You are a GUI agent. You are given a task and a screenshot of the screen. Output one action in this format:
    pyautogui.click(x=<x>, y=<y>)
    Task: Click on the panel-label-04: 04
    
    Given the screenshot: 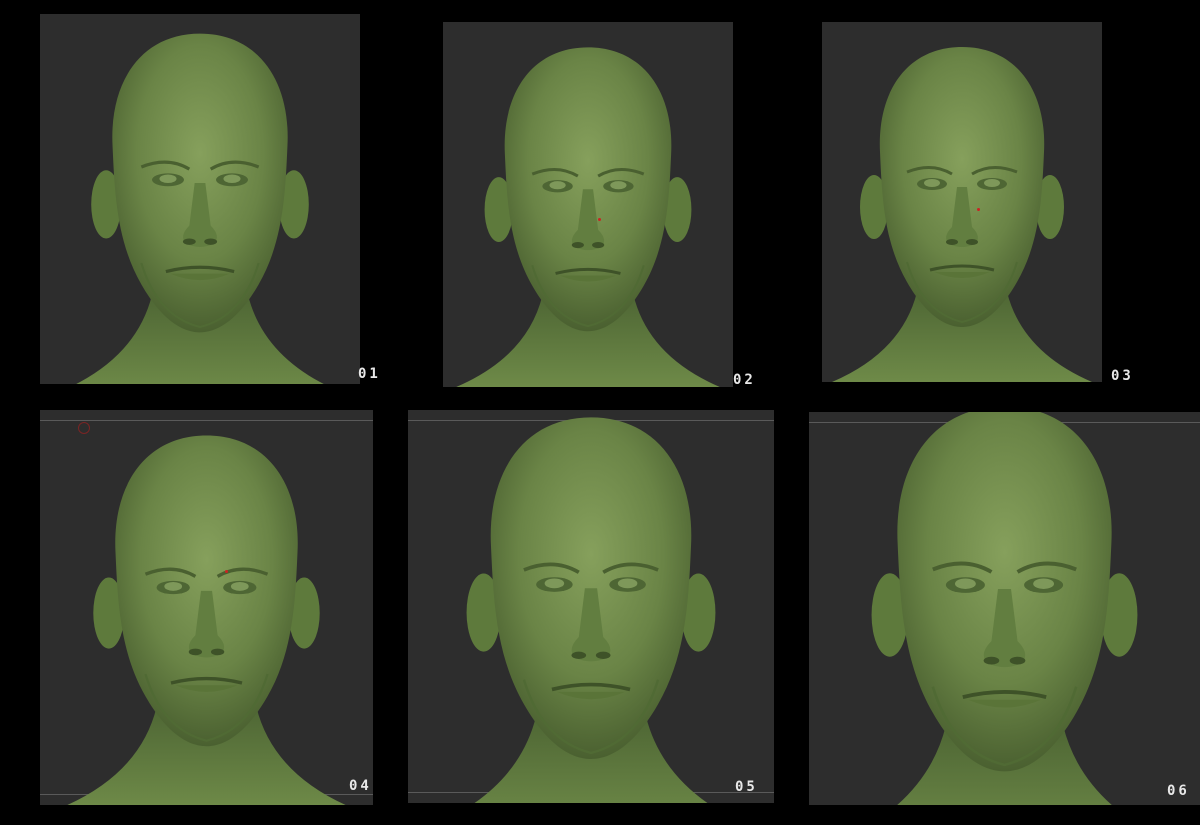 What is the action you would take?
    pyautogui.click(x=360, y=786)
    